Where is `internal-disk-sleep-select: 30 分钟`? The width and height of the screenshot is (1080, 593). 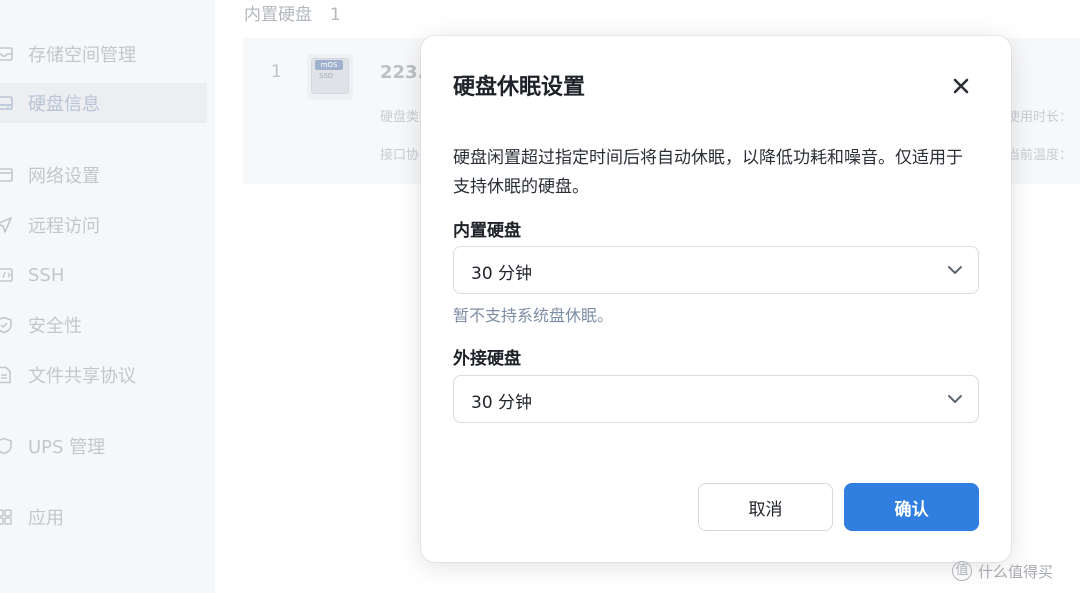
internal-disk-sleep-select: 30 分钟 is located at coordinates (716, 270).